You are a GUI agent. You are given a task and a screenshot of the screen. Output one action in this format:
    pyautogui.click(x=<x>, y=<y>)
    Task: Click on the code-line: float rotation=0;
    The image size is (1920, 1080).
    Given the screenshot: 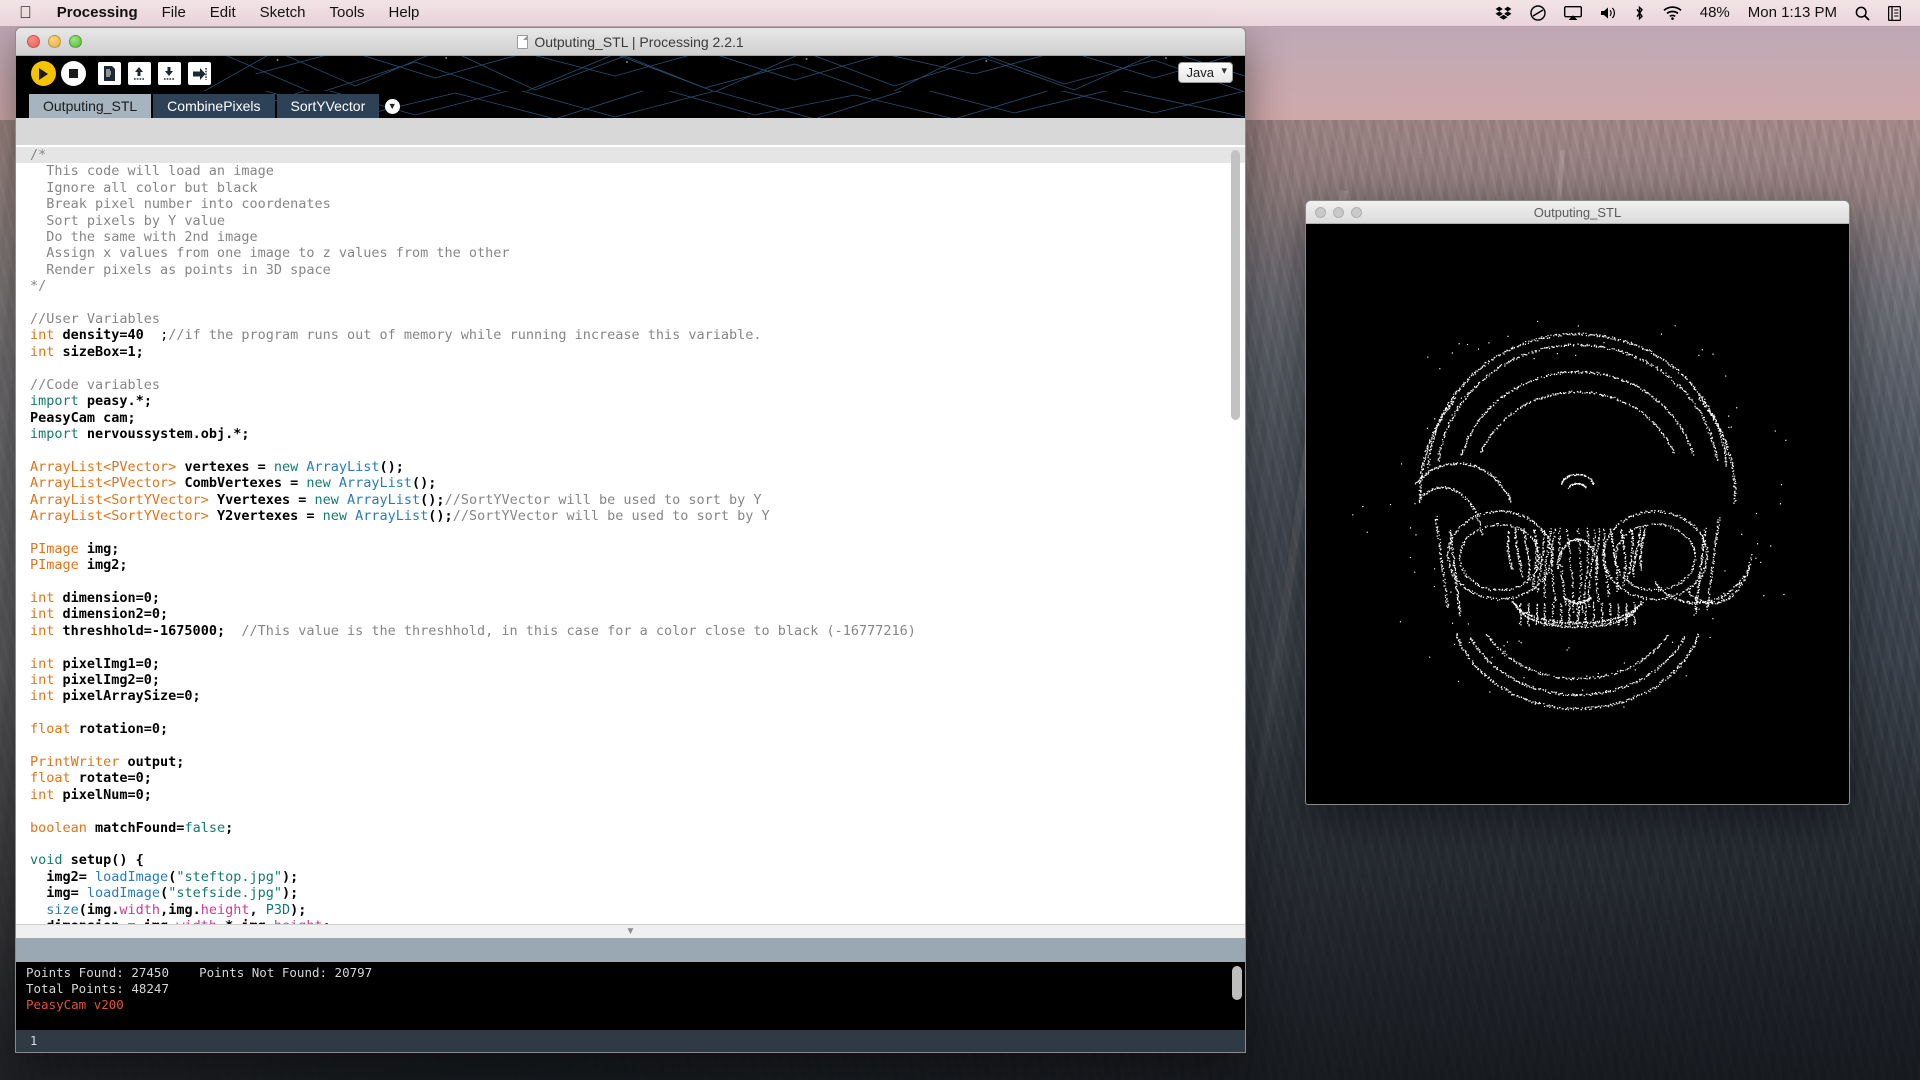 What is the action you would take?
    pyautogui.click(x=99, y=729)
    